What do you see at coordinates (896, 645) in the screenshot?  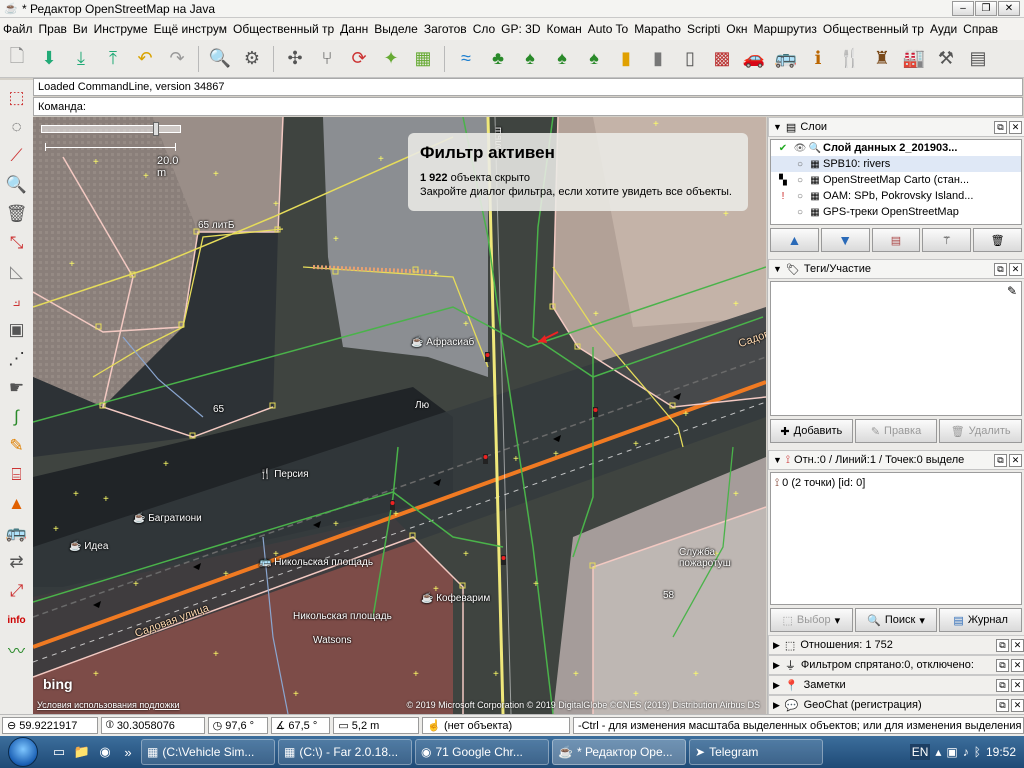 I see `relations-panel-collapsed: ▶ ⬚ Отношения: 1 752 ⧉ ✕` at bounding box center [896, 645].